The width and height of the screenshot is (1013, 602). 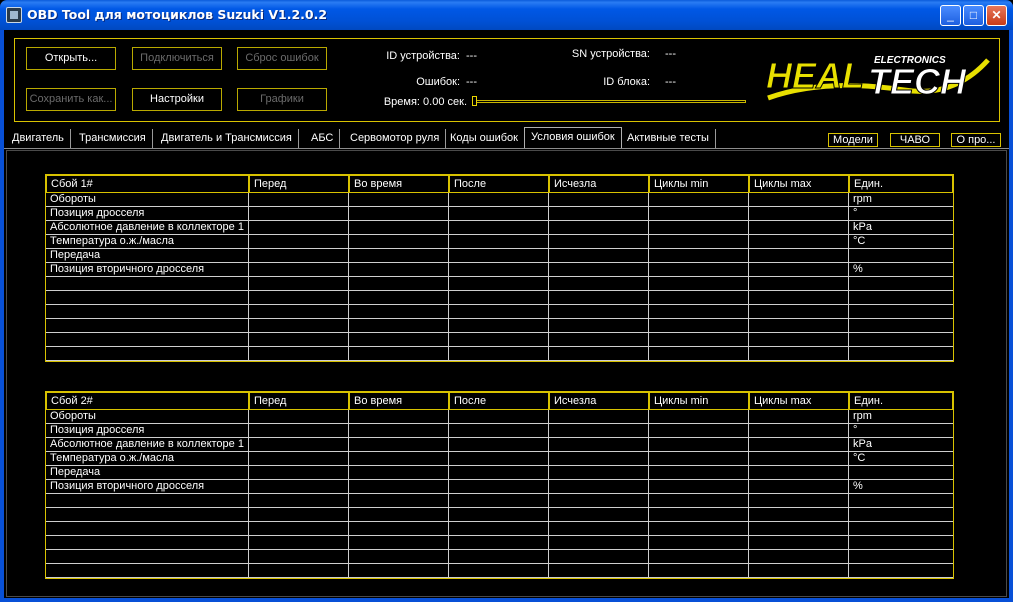 I want to click on tab-abs: АБС, so click(x=323, y=138).